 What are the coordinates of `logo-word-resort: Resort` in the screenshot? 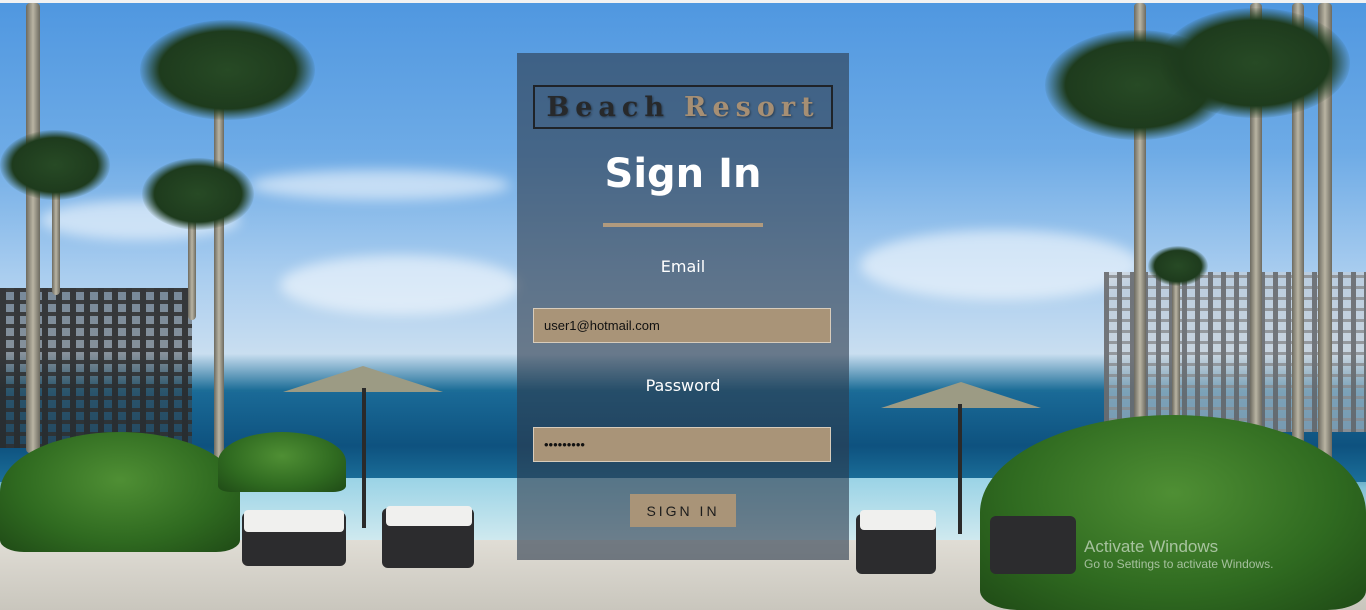 It's located at (752, 107).